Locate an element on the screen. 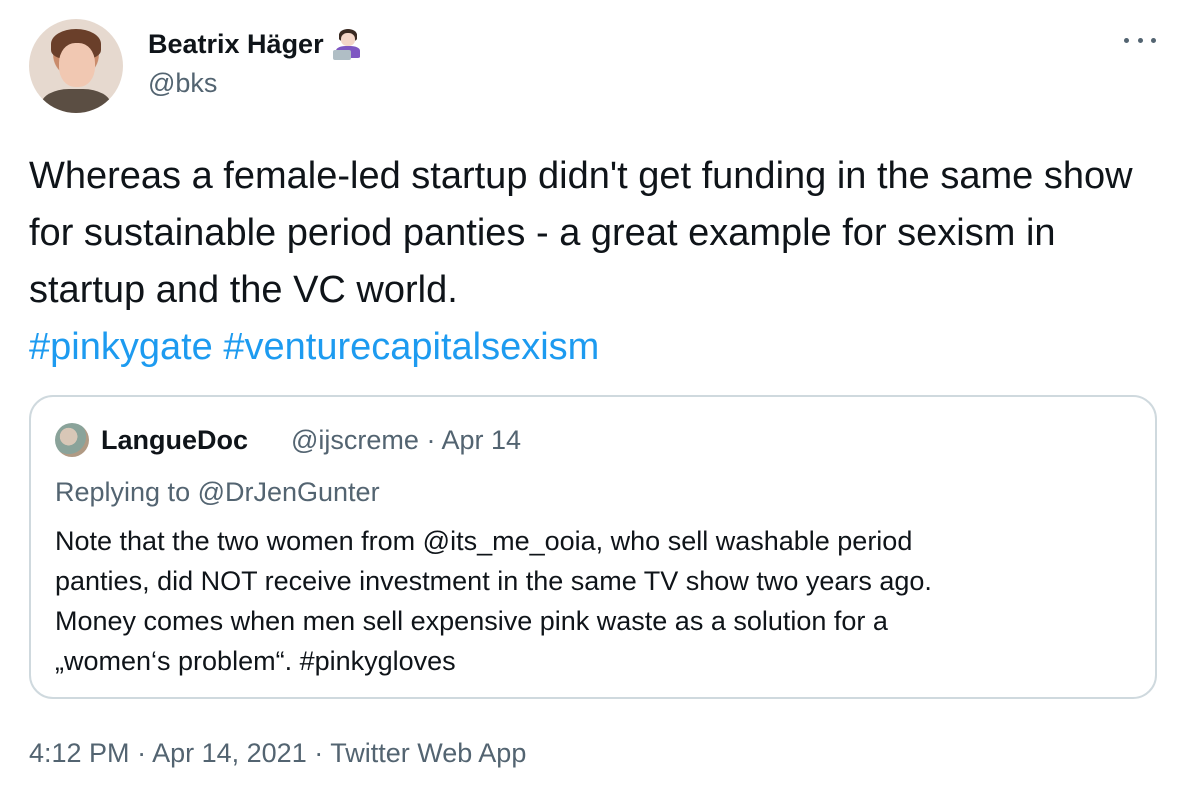  avatar-face is located at coordinates (77, 65).